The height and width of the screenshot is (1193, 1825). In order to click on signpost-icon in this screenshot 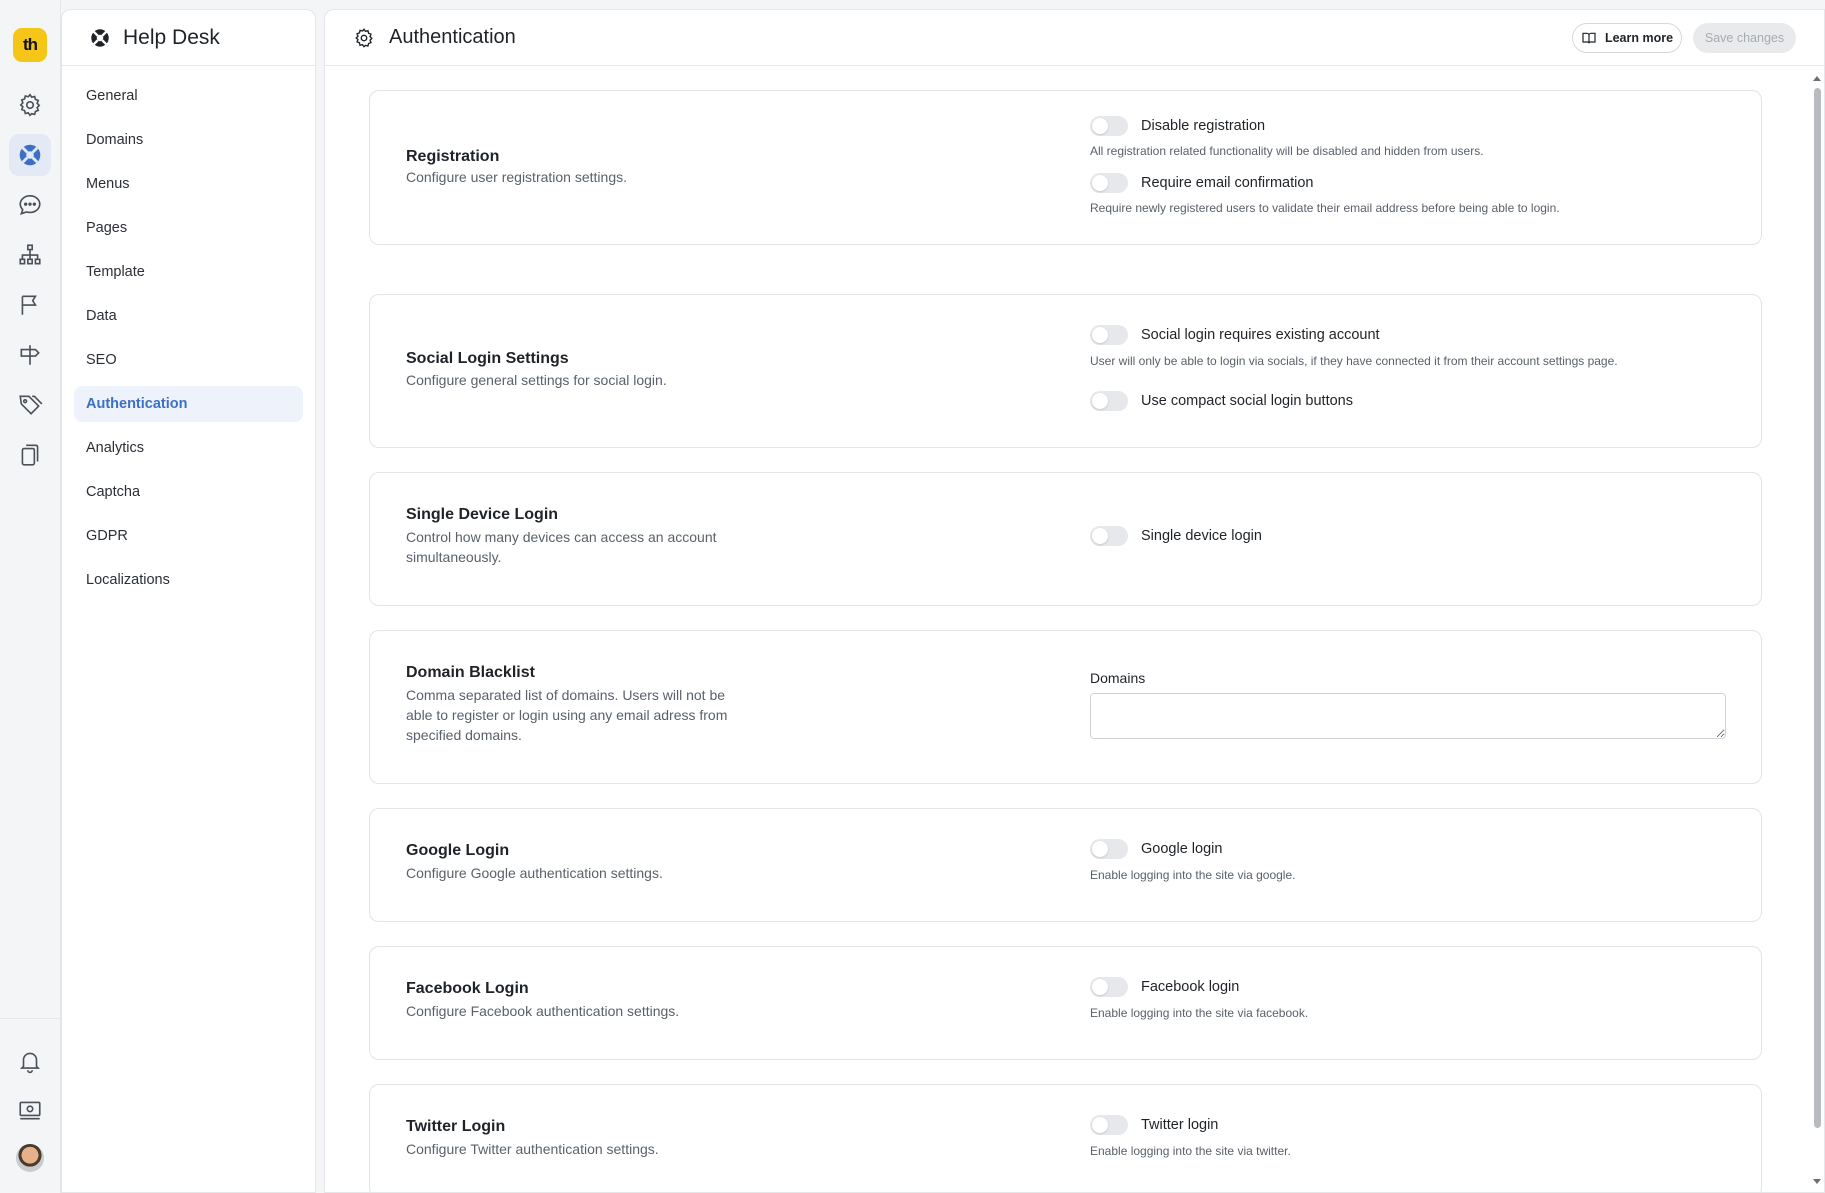, I will do `click(30, 355)`.